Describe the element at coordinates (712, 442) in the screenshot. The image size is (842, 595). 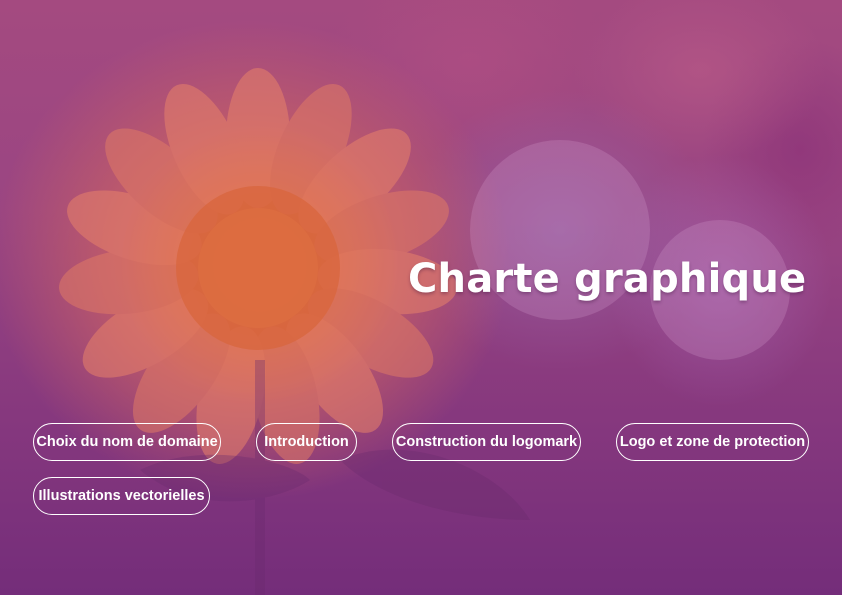
I see `nav-button-logo-et-zone-de-protection: Logo et zone de protection` at that location.